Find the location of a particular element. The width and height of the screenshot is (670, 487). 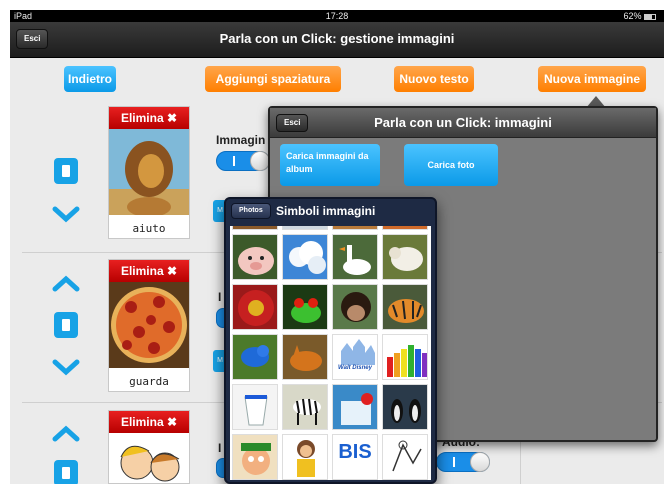

pizza-picture is located at coordinates (149, 325).